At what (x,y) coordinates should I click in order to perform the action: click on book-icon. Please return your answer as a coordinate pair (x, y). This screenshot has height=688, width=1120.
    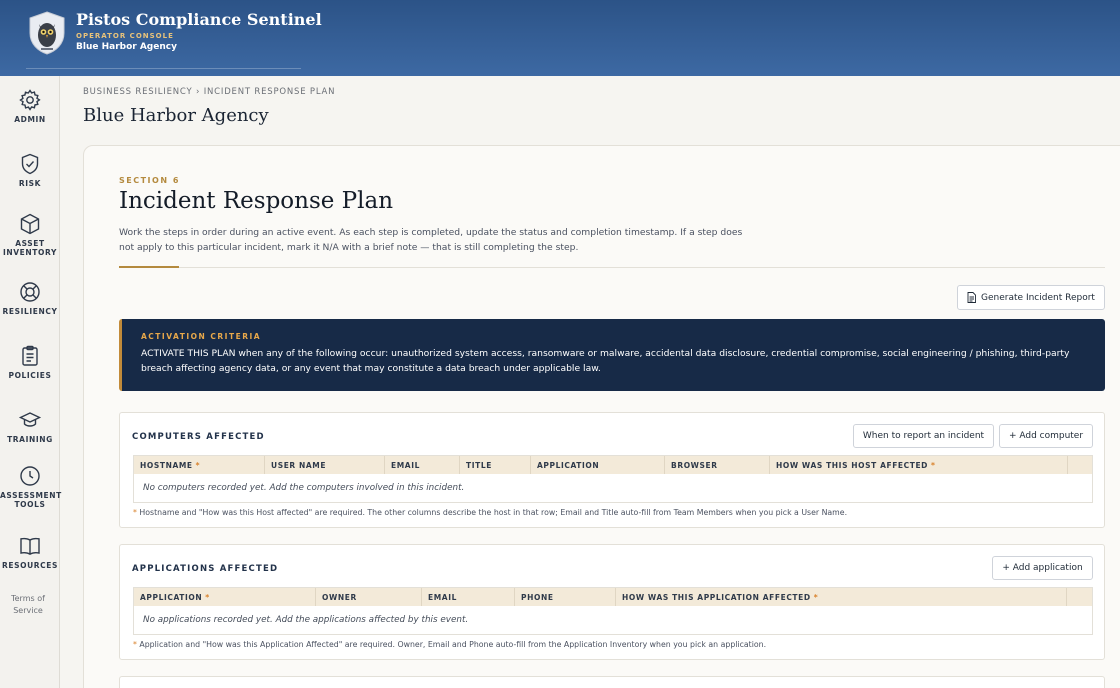
    Looking at the image, I should click on (30, 546).